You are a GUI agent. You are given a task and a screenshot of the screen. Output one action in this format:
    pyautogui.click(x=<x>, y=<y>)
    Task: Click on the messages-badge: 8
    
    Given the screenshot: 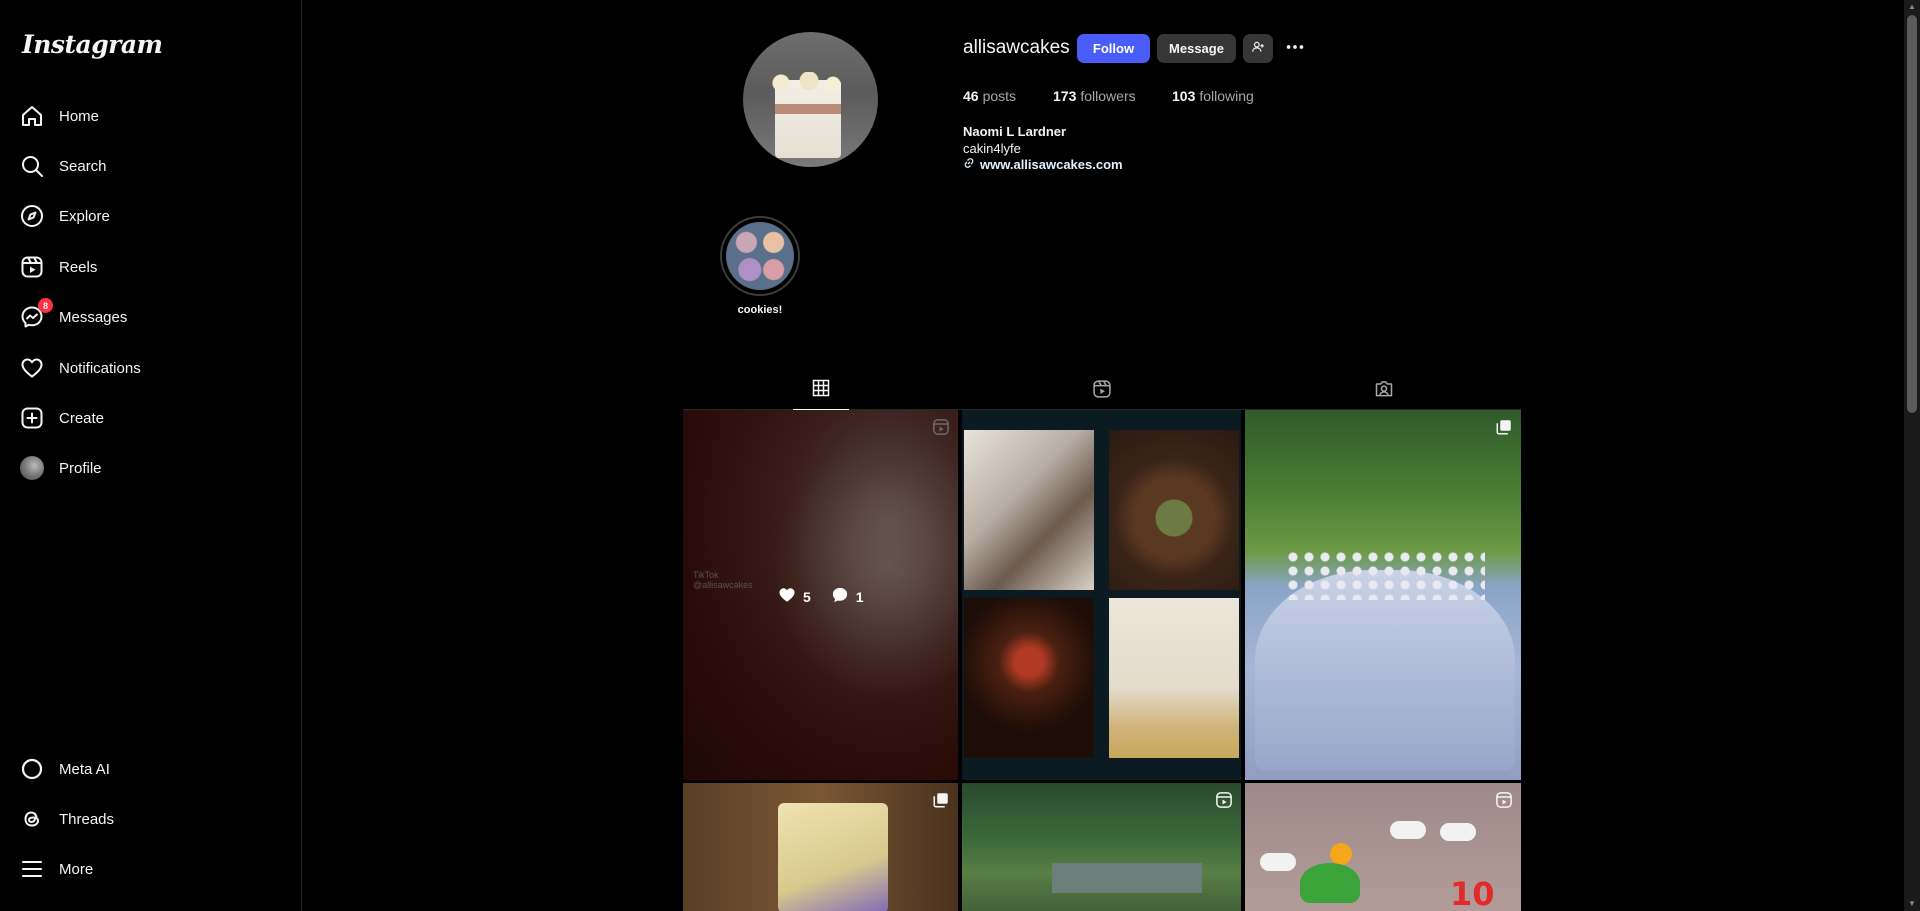 What is the action you would take?
    pyautogui.click(x=45, y=305)
    